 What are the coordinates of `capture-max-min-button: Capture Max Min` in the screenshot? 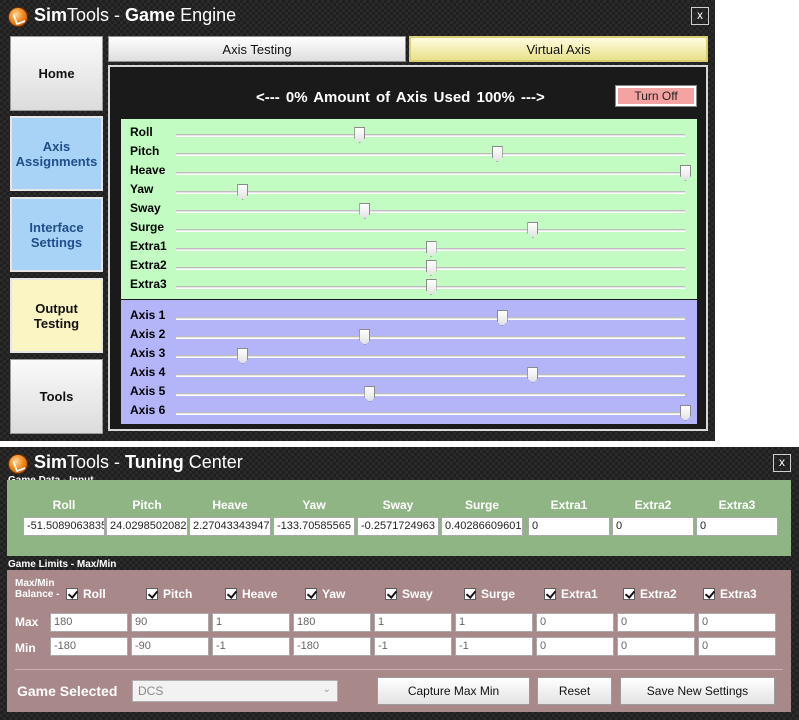 It's located at (453, 691).